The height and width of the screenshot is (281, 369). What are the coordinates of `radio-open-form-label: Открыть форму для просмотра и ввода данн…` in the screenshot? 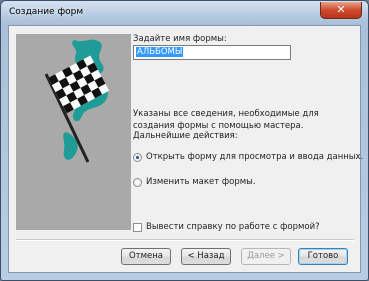 It's located at (255, 157).